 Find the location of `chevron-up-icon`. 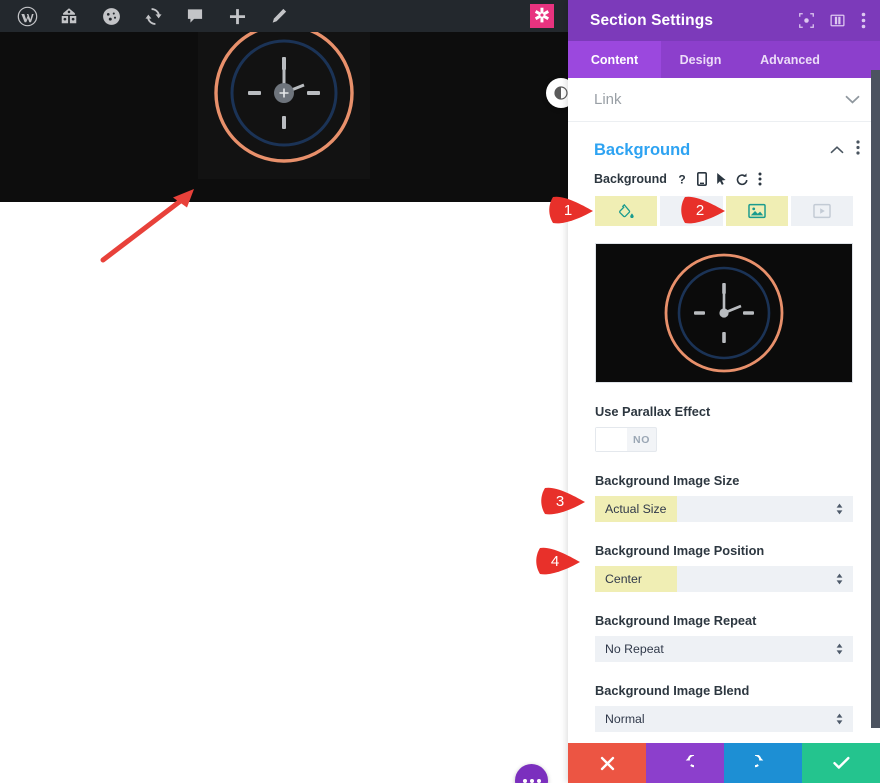

chevron-up-icon is located at coordinates (837, 150).